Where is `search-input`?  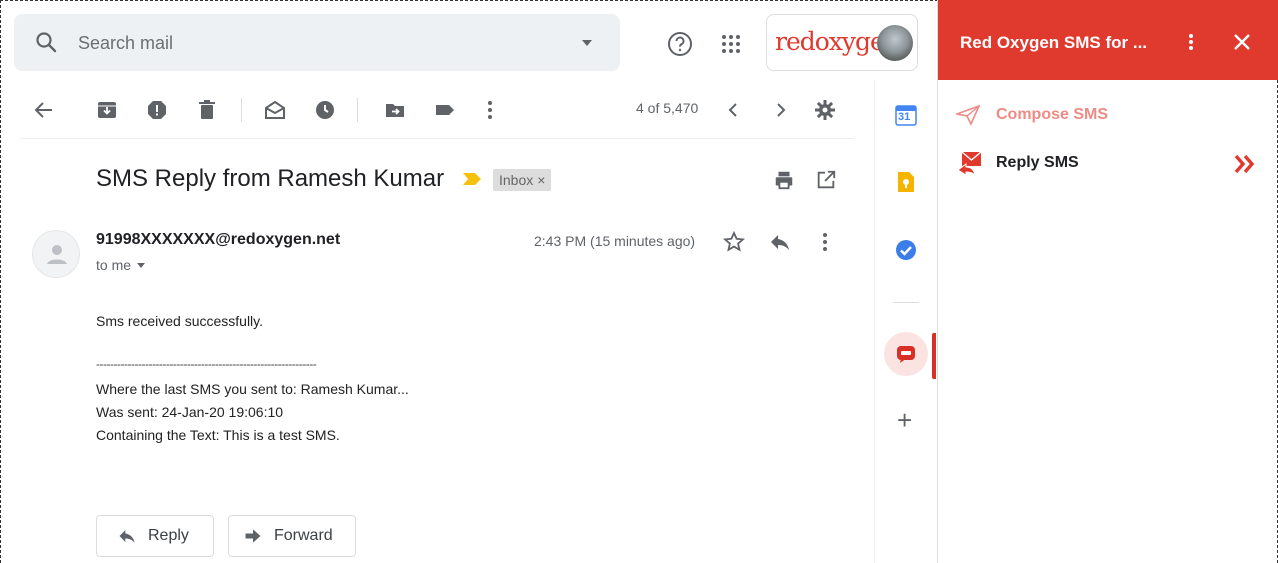
search-input is located at coordinates (318, 43).